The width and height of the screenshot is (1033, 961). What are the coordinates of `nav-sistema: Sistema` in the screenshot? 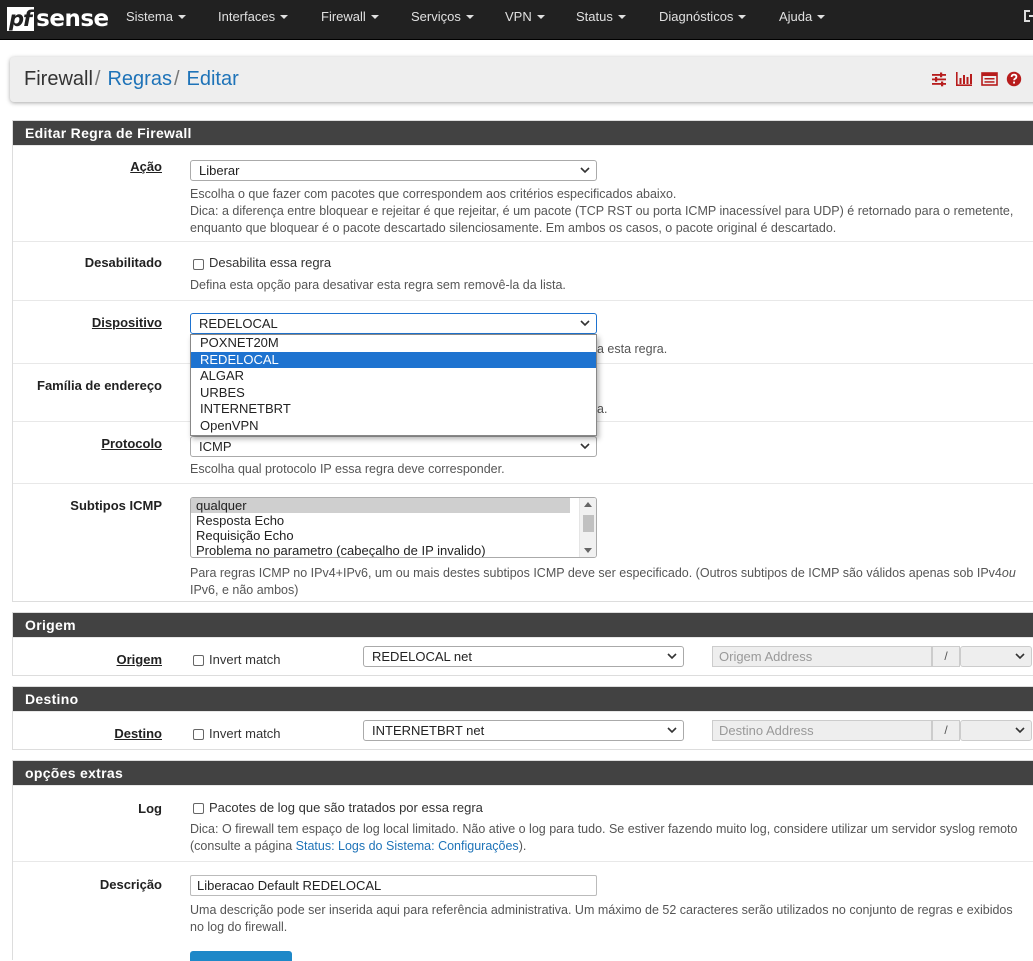 It's located at (156, 17).